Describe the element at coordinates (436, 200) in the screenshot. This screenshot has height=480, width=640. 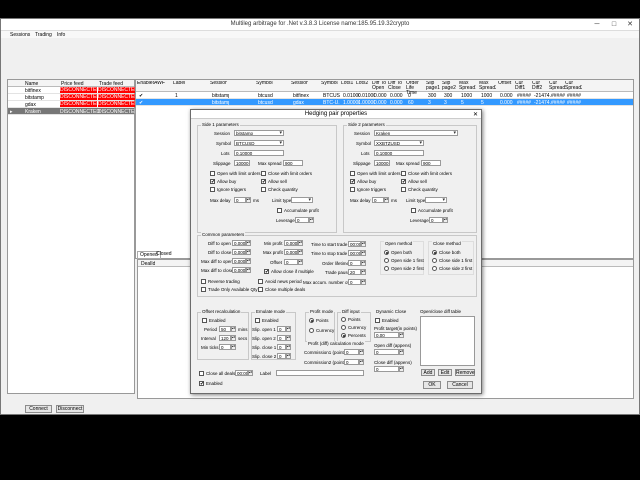
I see `side2-limit-type-select` at that location.